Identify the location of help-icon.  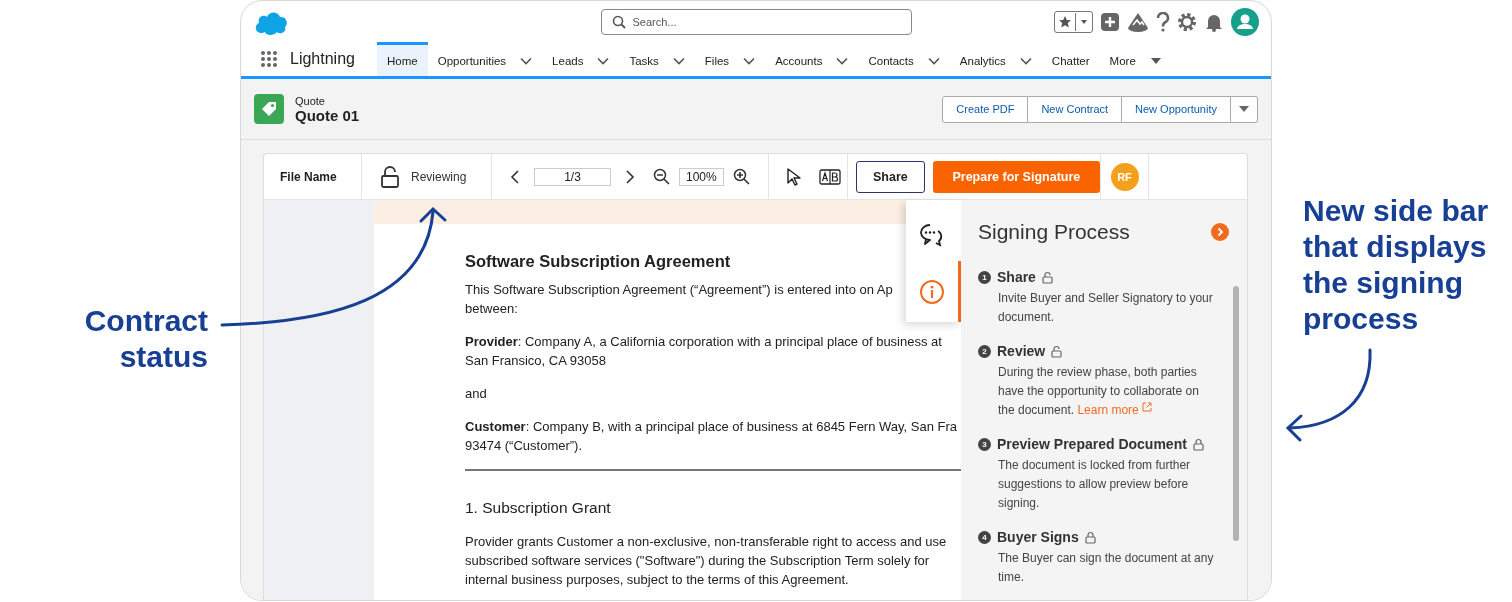
(1163, 21).